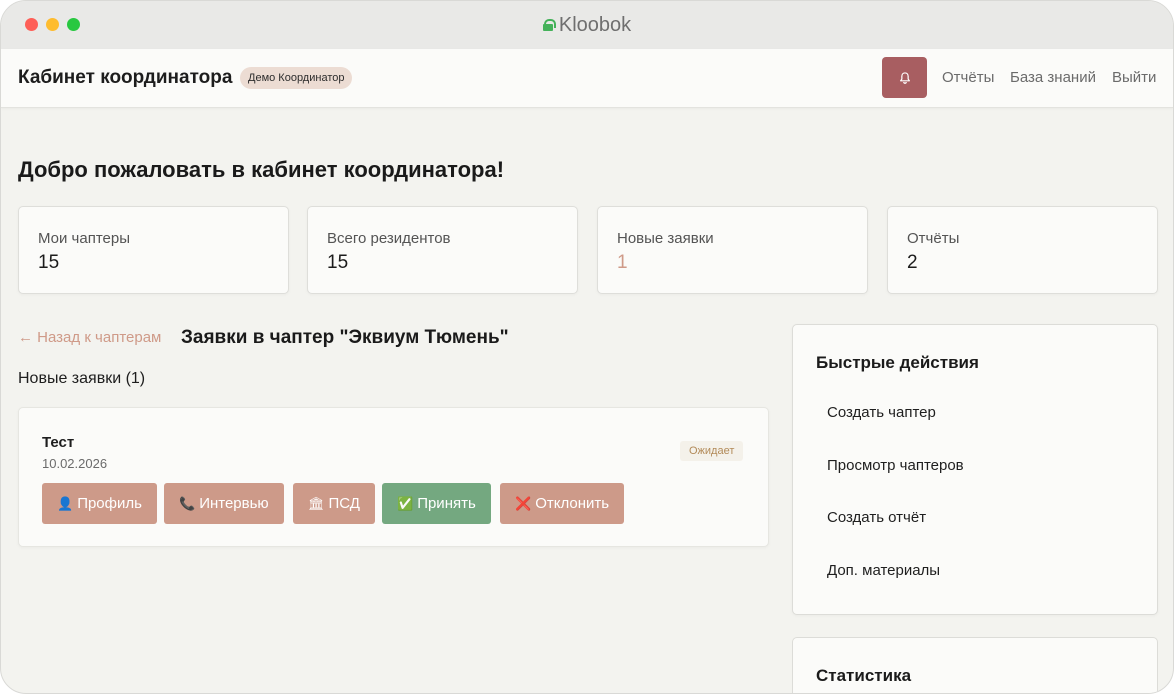 This screenshot has width=1174, height=694. I want to click on interview-button-label: Интервью, so click(234, 503).